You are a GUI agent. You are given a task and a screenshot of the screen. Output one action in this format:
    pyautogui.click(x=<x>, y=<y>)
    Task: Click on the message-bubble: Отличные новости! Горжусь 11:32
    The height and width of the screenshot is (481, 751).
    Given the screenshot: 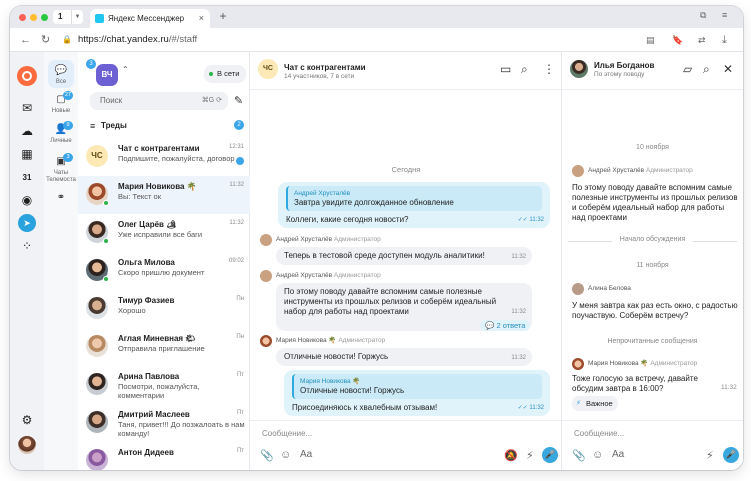 What is the action you would take?
    pyautogui.click(x=404, y=357)
    